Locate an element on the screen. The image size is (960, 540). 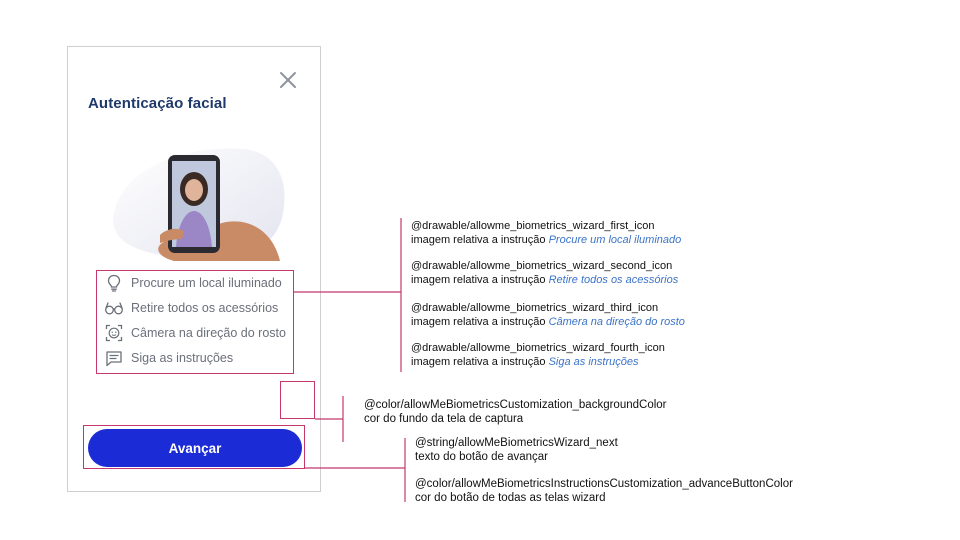
lightbulb-icon is located at coordinates (114, 283).